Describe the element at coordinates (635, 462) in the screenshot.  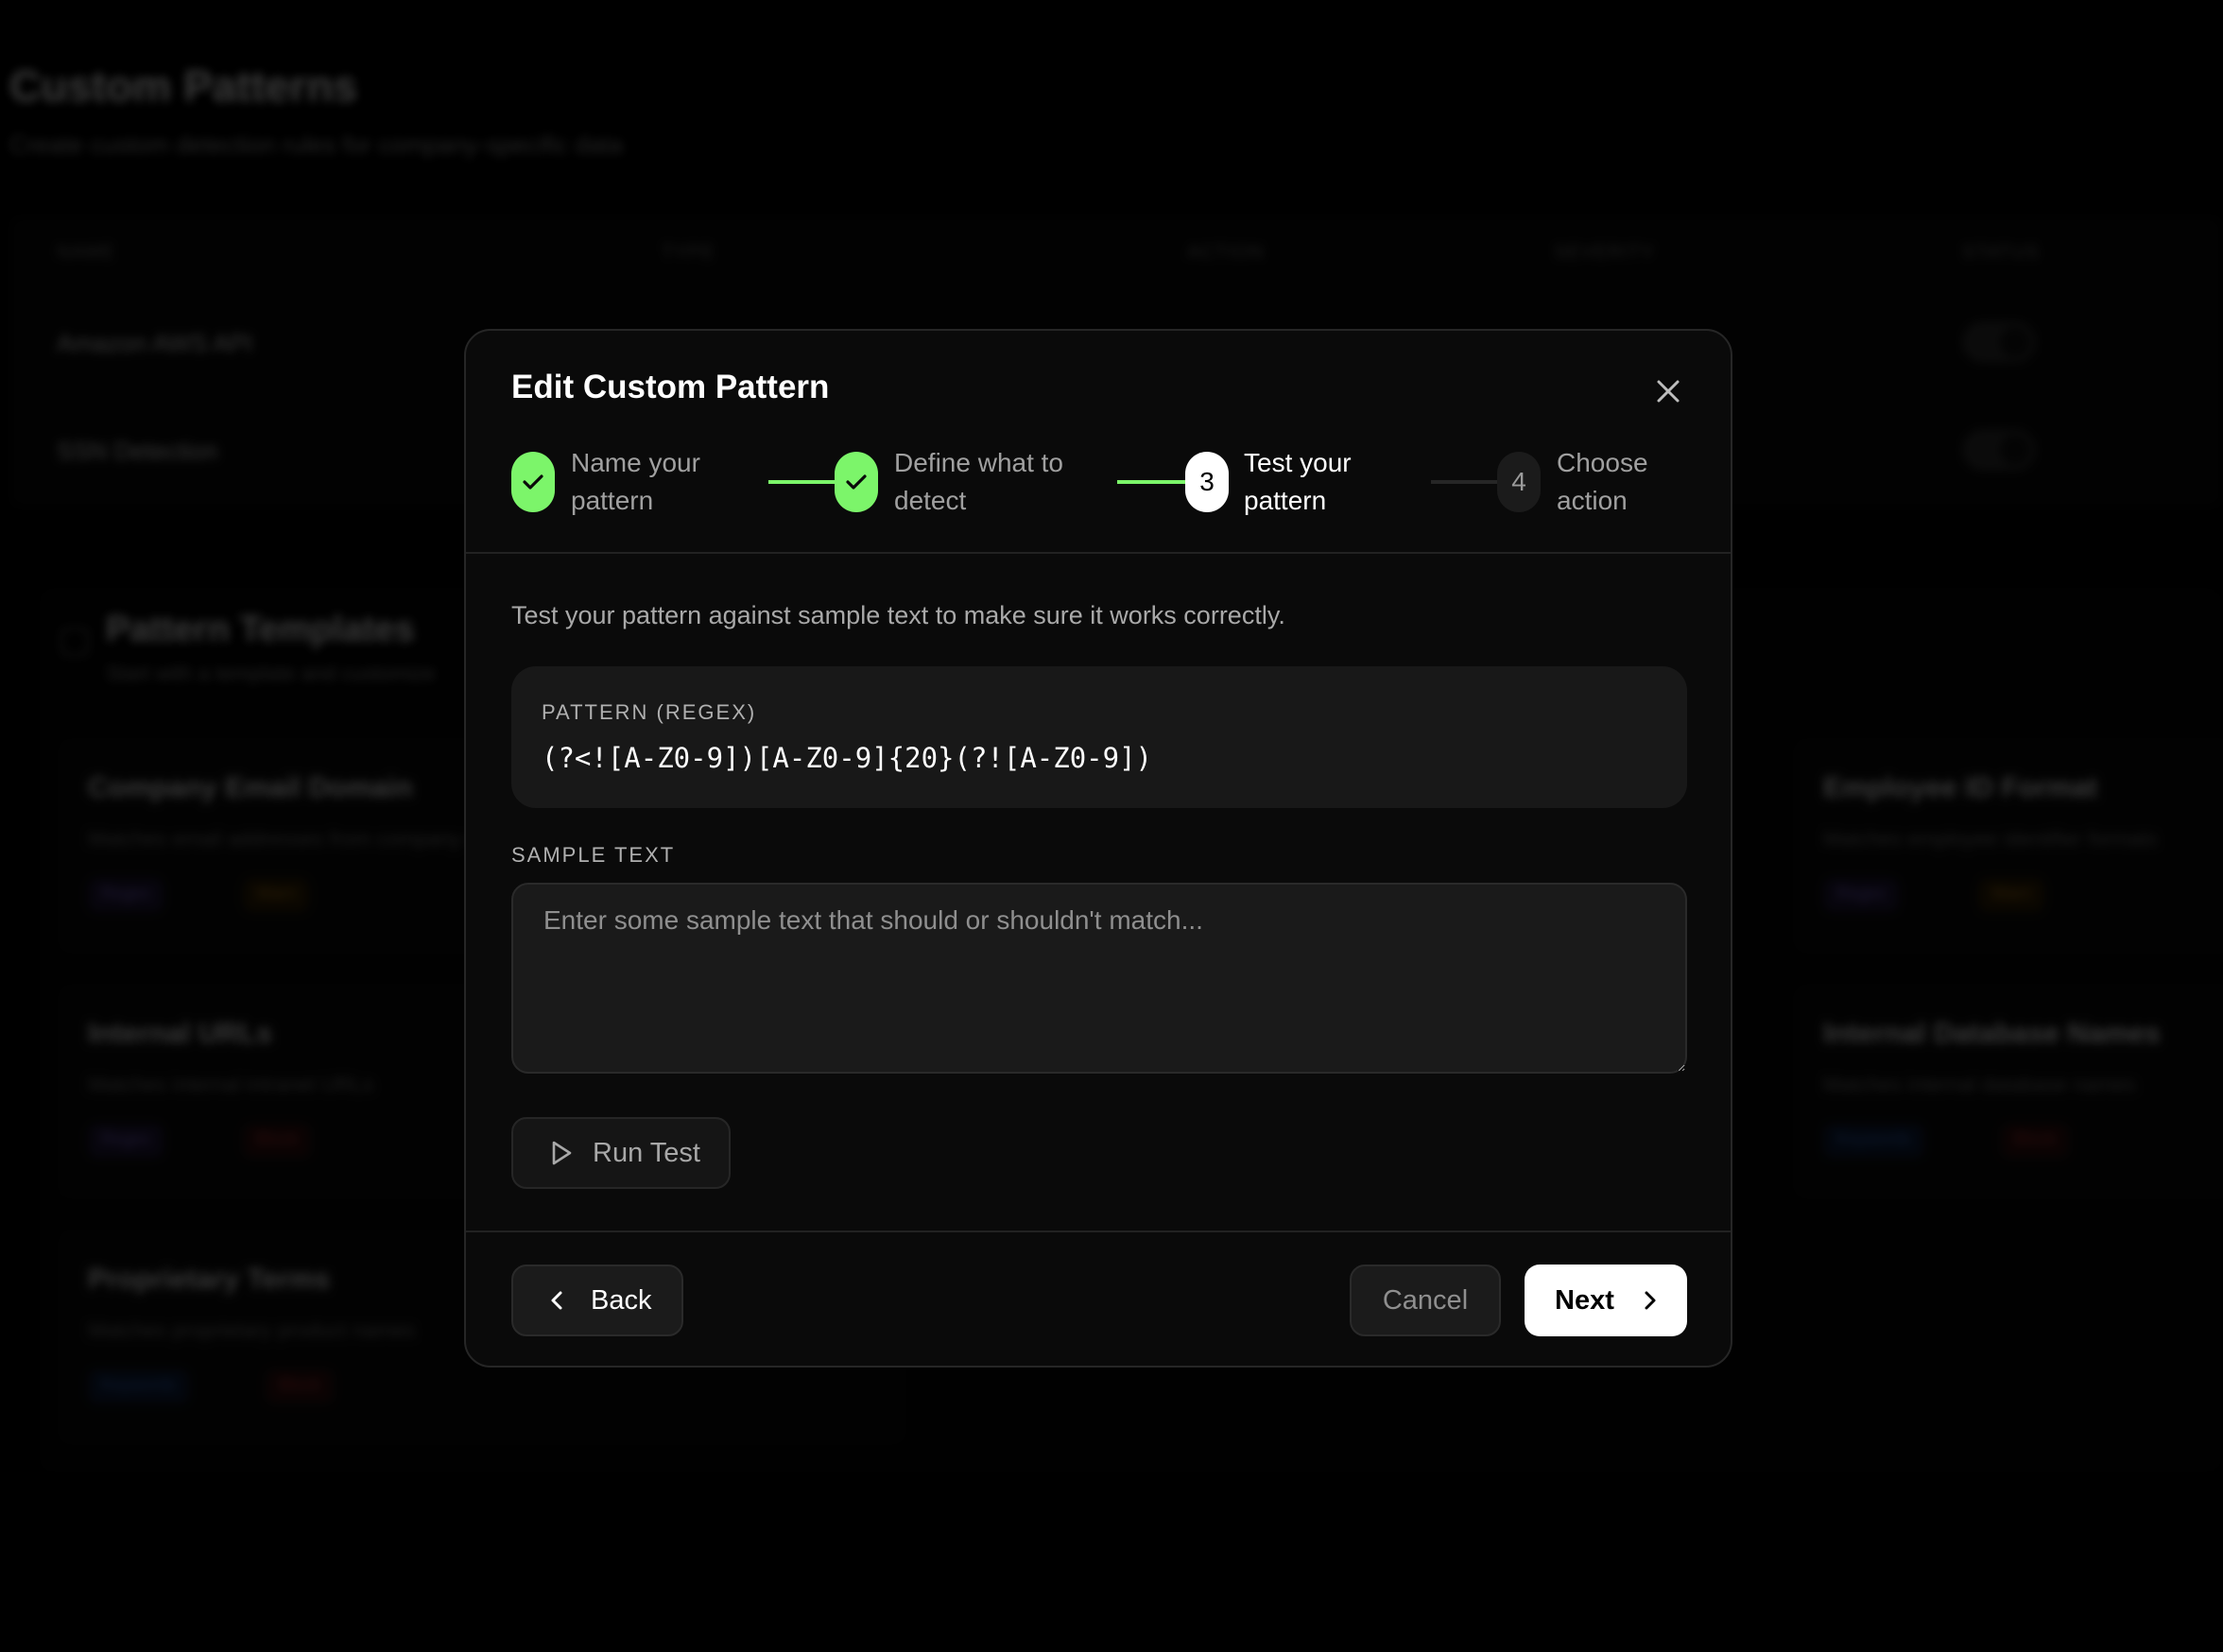
I see `step-label-line: Name your` at that location.